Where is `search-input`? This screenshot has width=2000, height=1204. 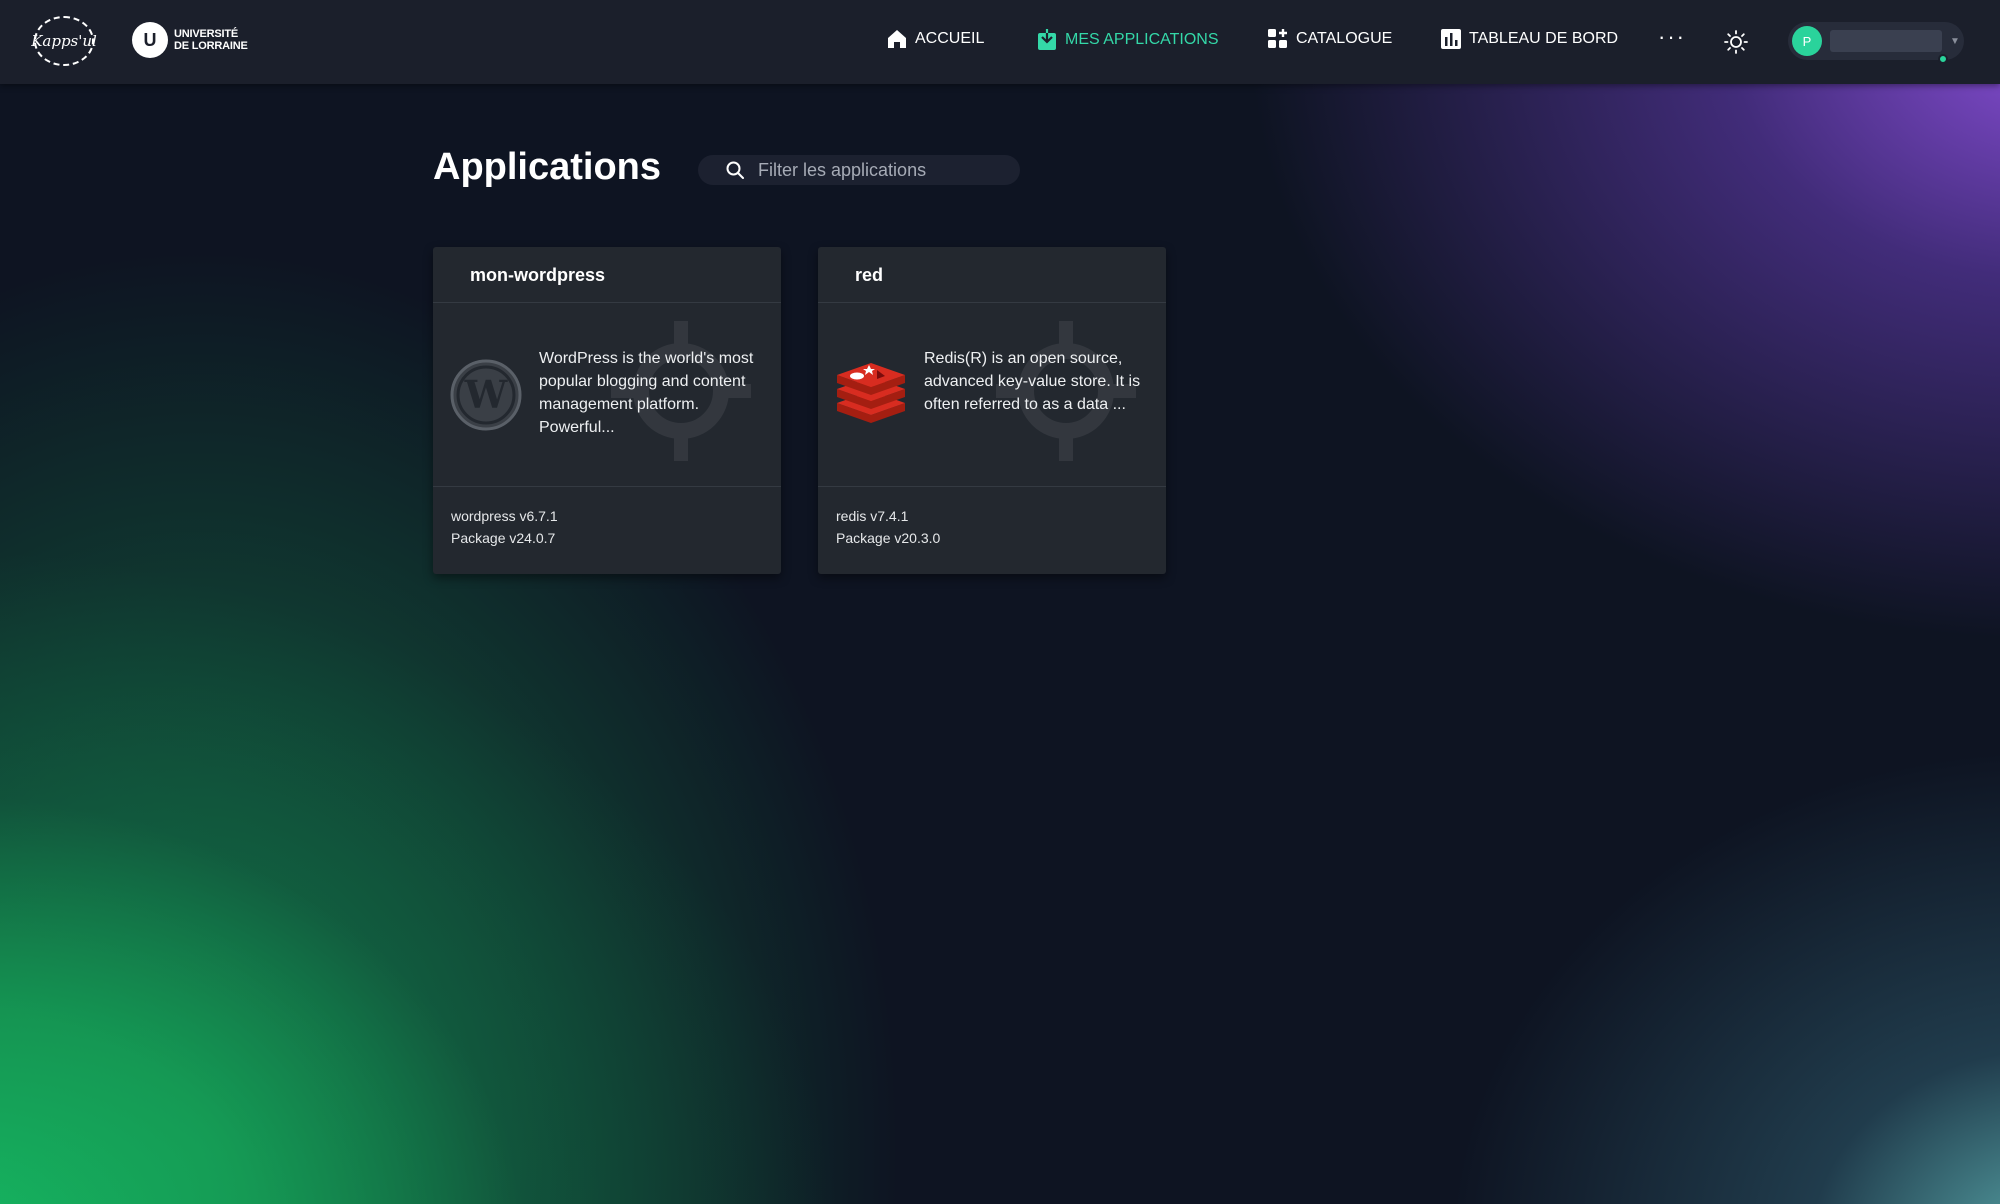 search-input is located at coordinates (878, 170).